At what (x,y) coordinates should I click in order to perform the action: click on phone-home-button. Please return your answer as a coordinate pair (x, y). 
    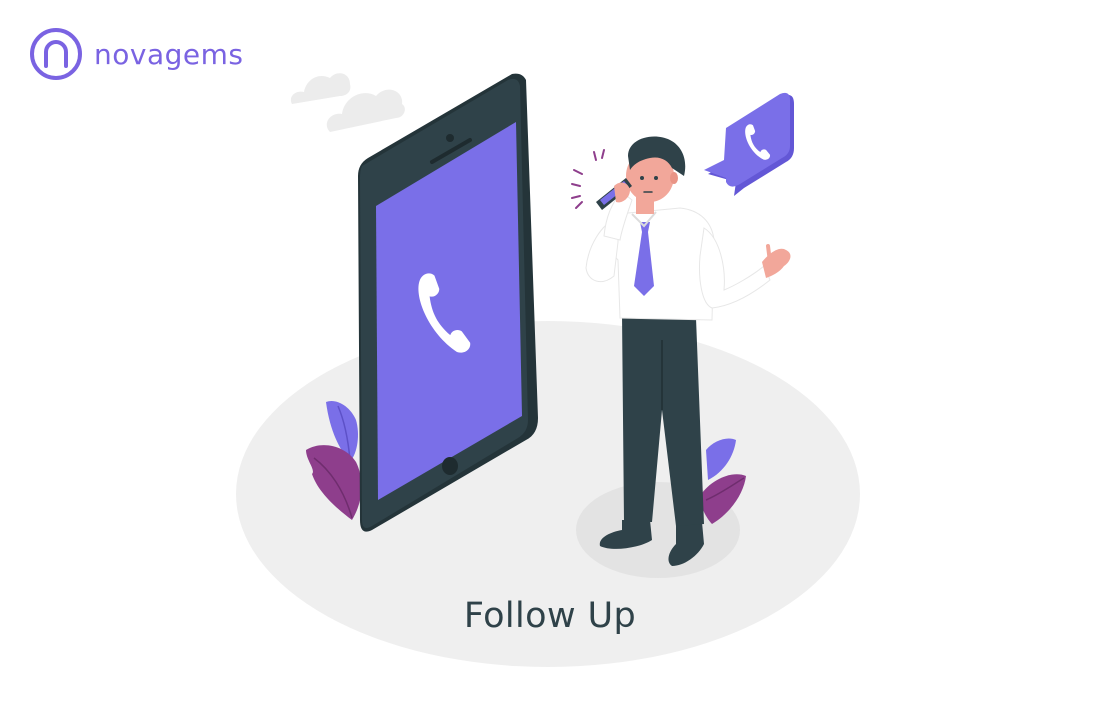
    Looking at the image, I should click on (450, 466).